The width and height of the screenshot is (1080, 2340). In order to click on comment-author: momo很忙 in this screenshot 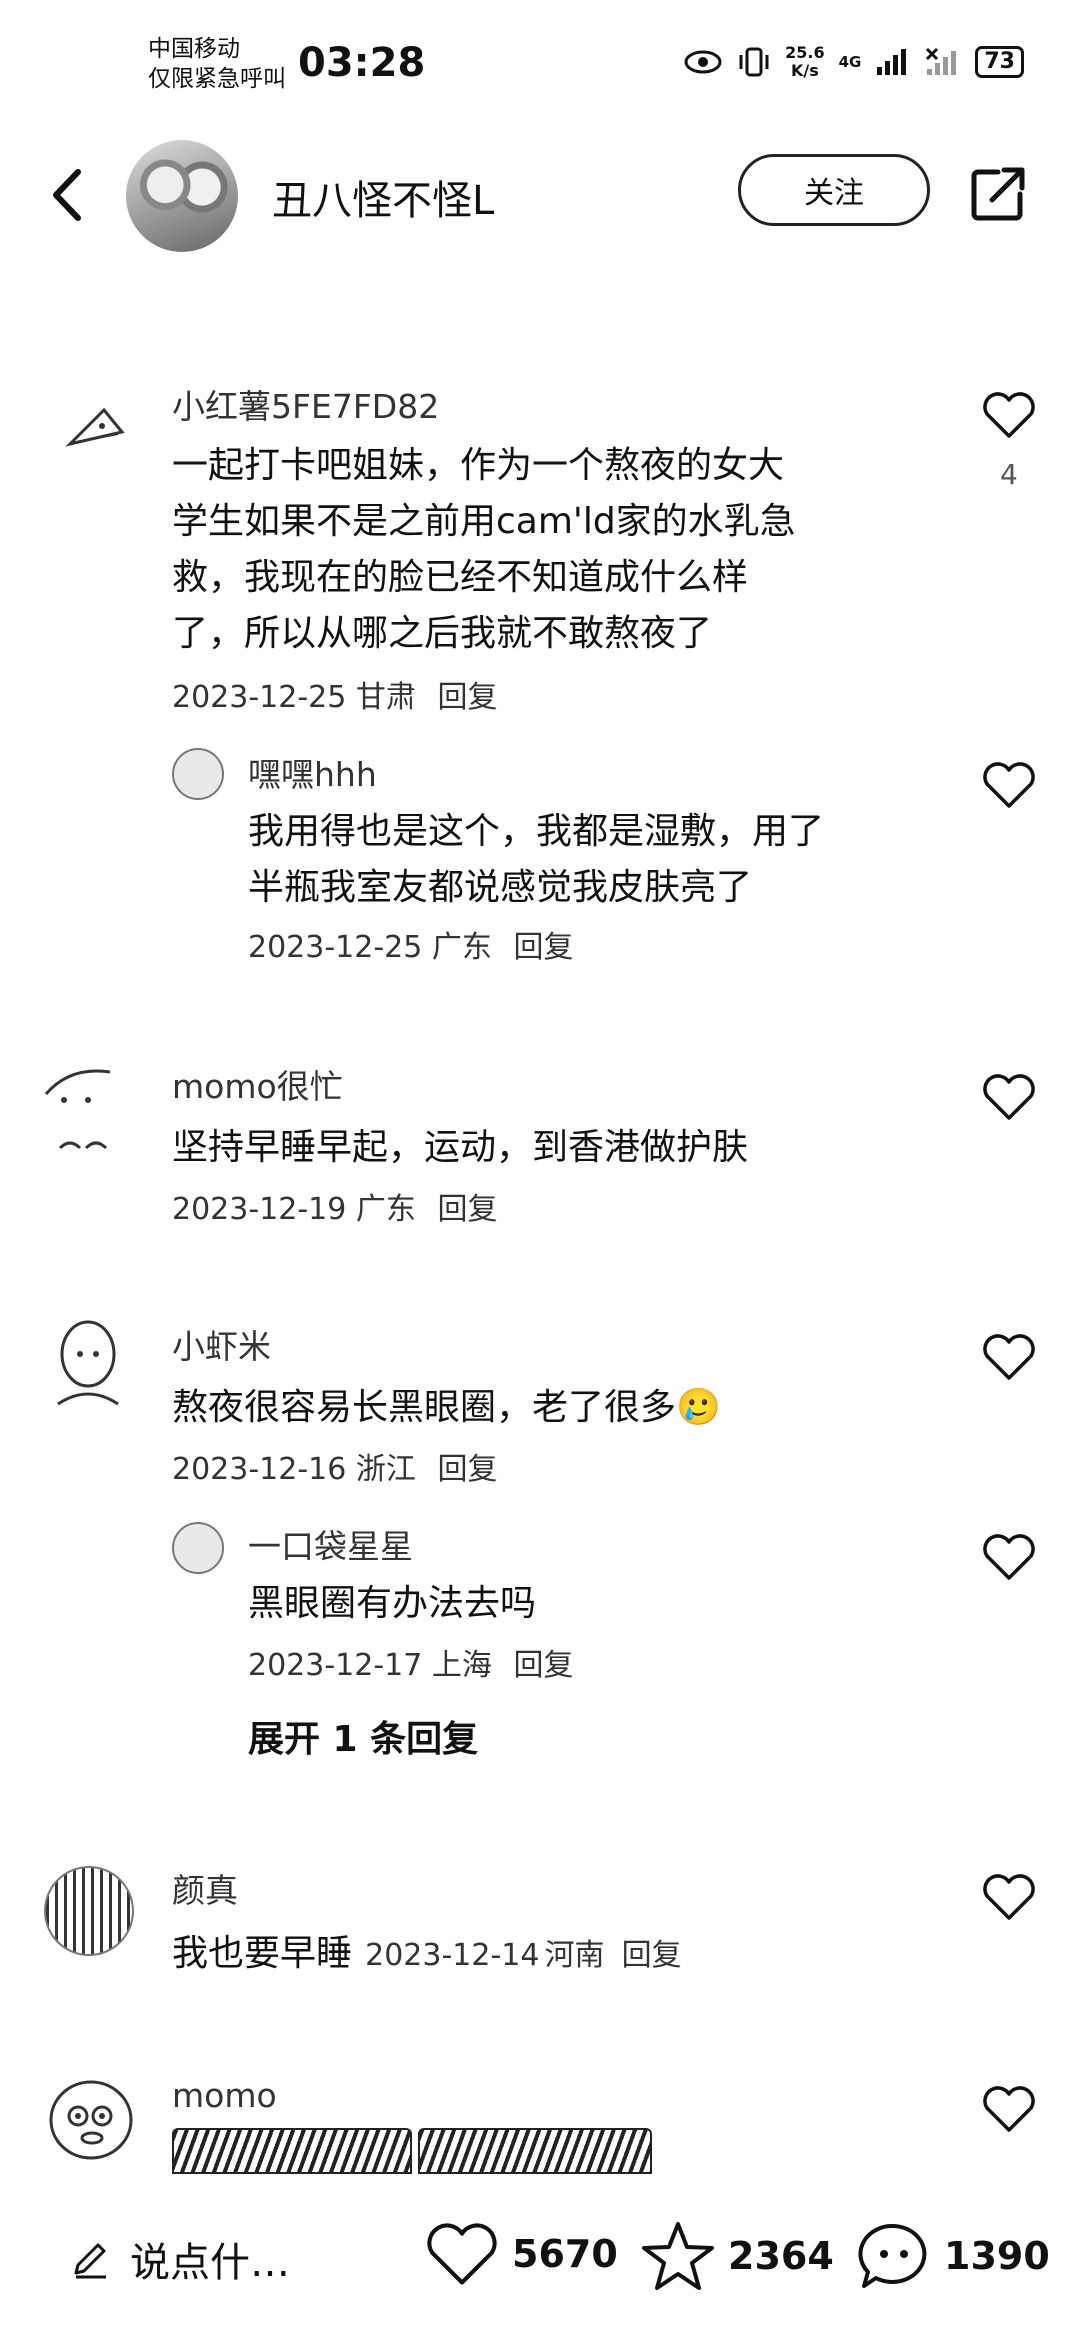, I will do `click(257, 1084)`.